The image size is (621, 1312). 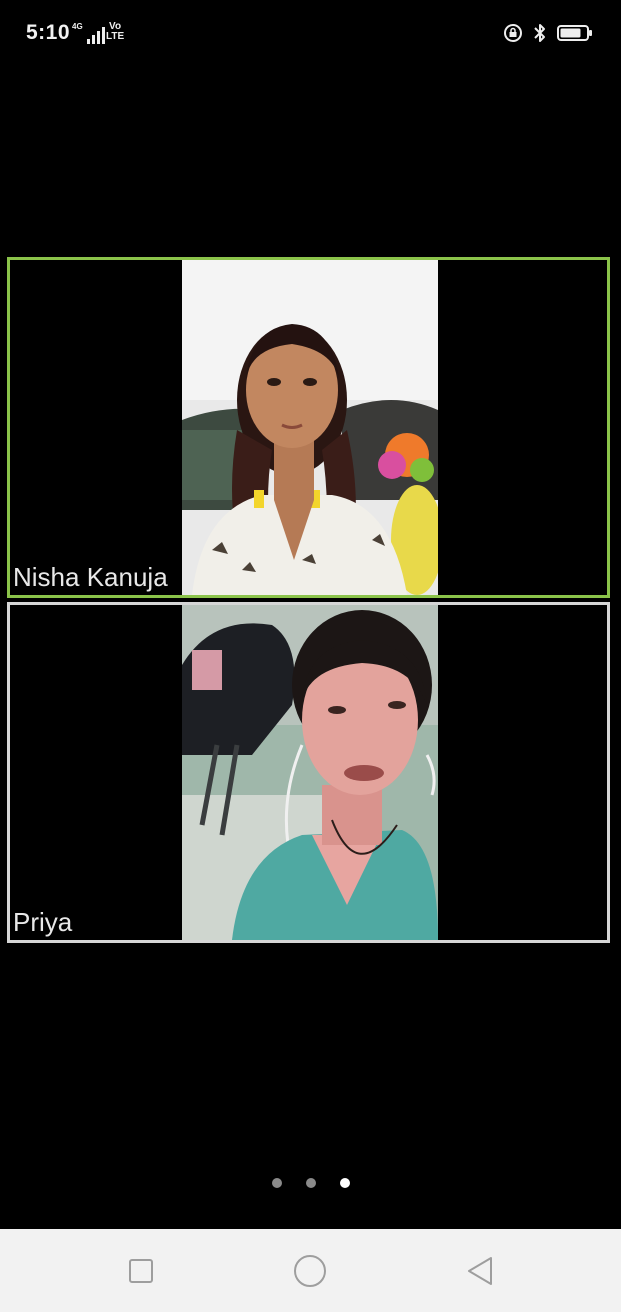 I want to click on home-circle-icon, so click(x=310, y=1271).